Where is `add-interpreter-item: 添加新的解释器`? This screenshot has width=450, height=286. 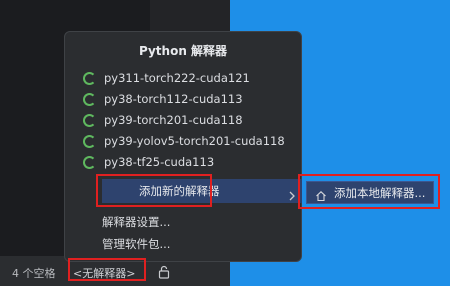
add-interpreter-item: 添加新的解释器 is located at coordinates (202, 191).